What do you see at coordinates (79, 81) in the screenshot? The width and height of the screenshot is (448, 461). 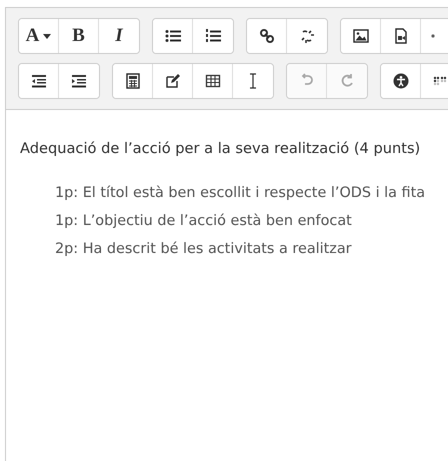 I see `indent-icon` at bounding box center [79, 81].